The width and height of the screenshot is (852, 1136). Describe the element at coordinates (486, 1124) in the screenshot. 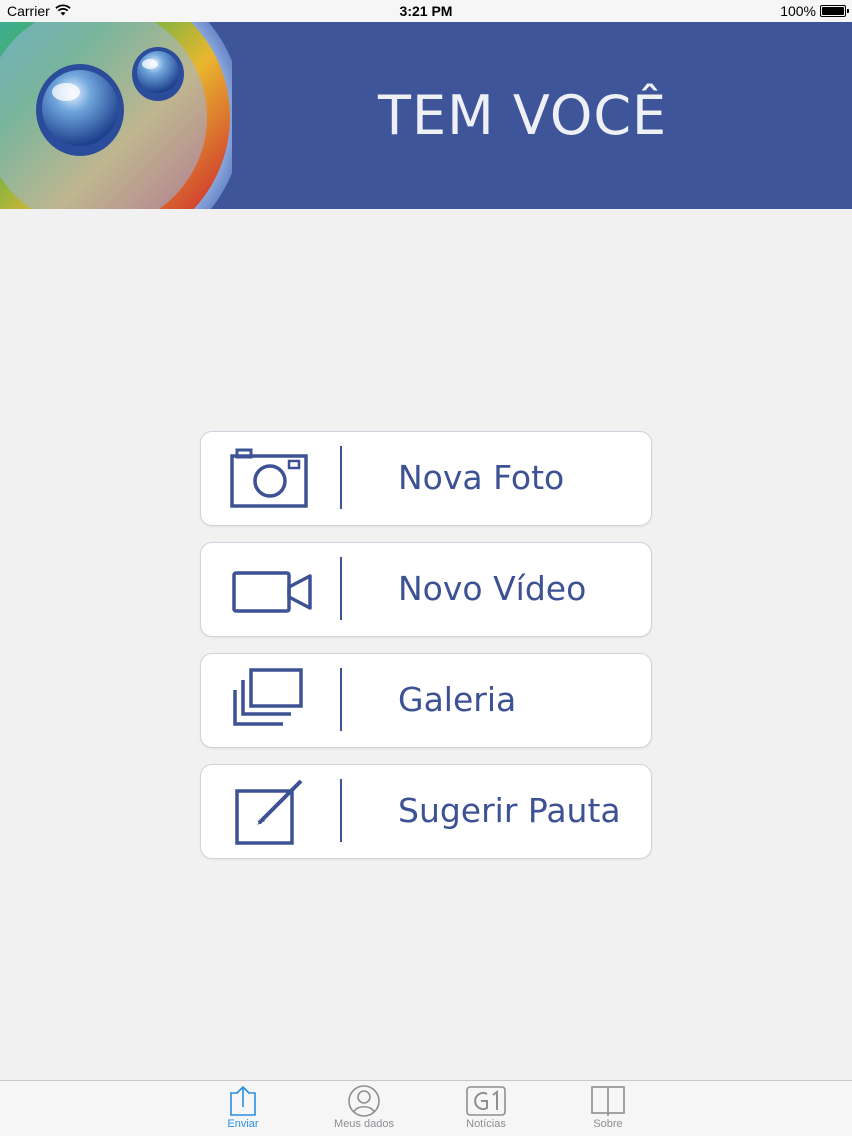

I see `tab-label: Notícias` at that location.